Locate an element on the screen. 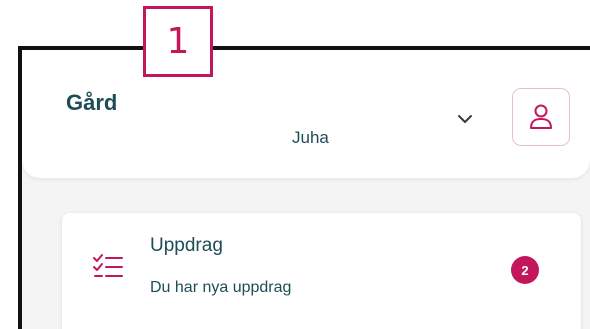 The width and height of the screenshot is (590, 329). checklist-icon is located at coordinates (108, 265).